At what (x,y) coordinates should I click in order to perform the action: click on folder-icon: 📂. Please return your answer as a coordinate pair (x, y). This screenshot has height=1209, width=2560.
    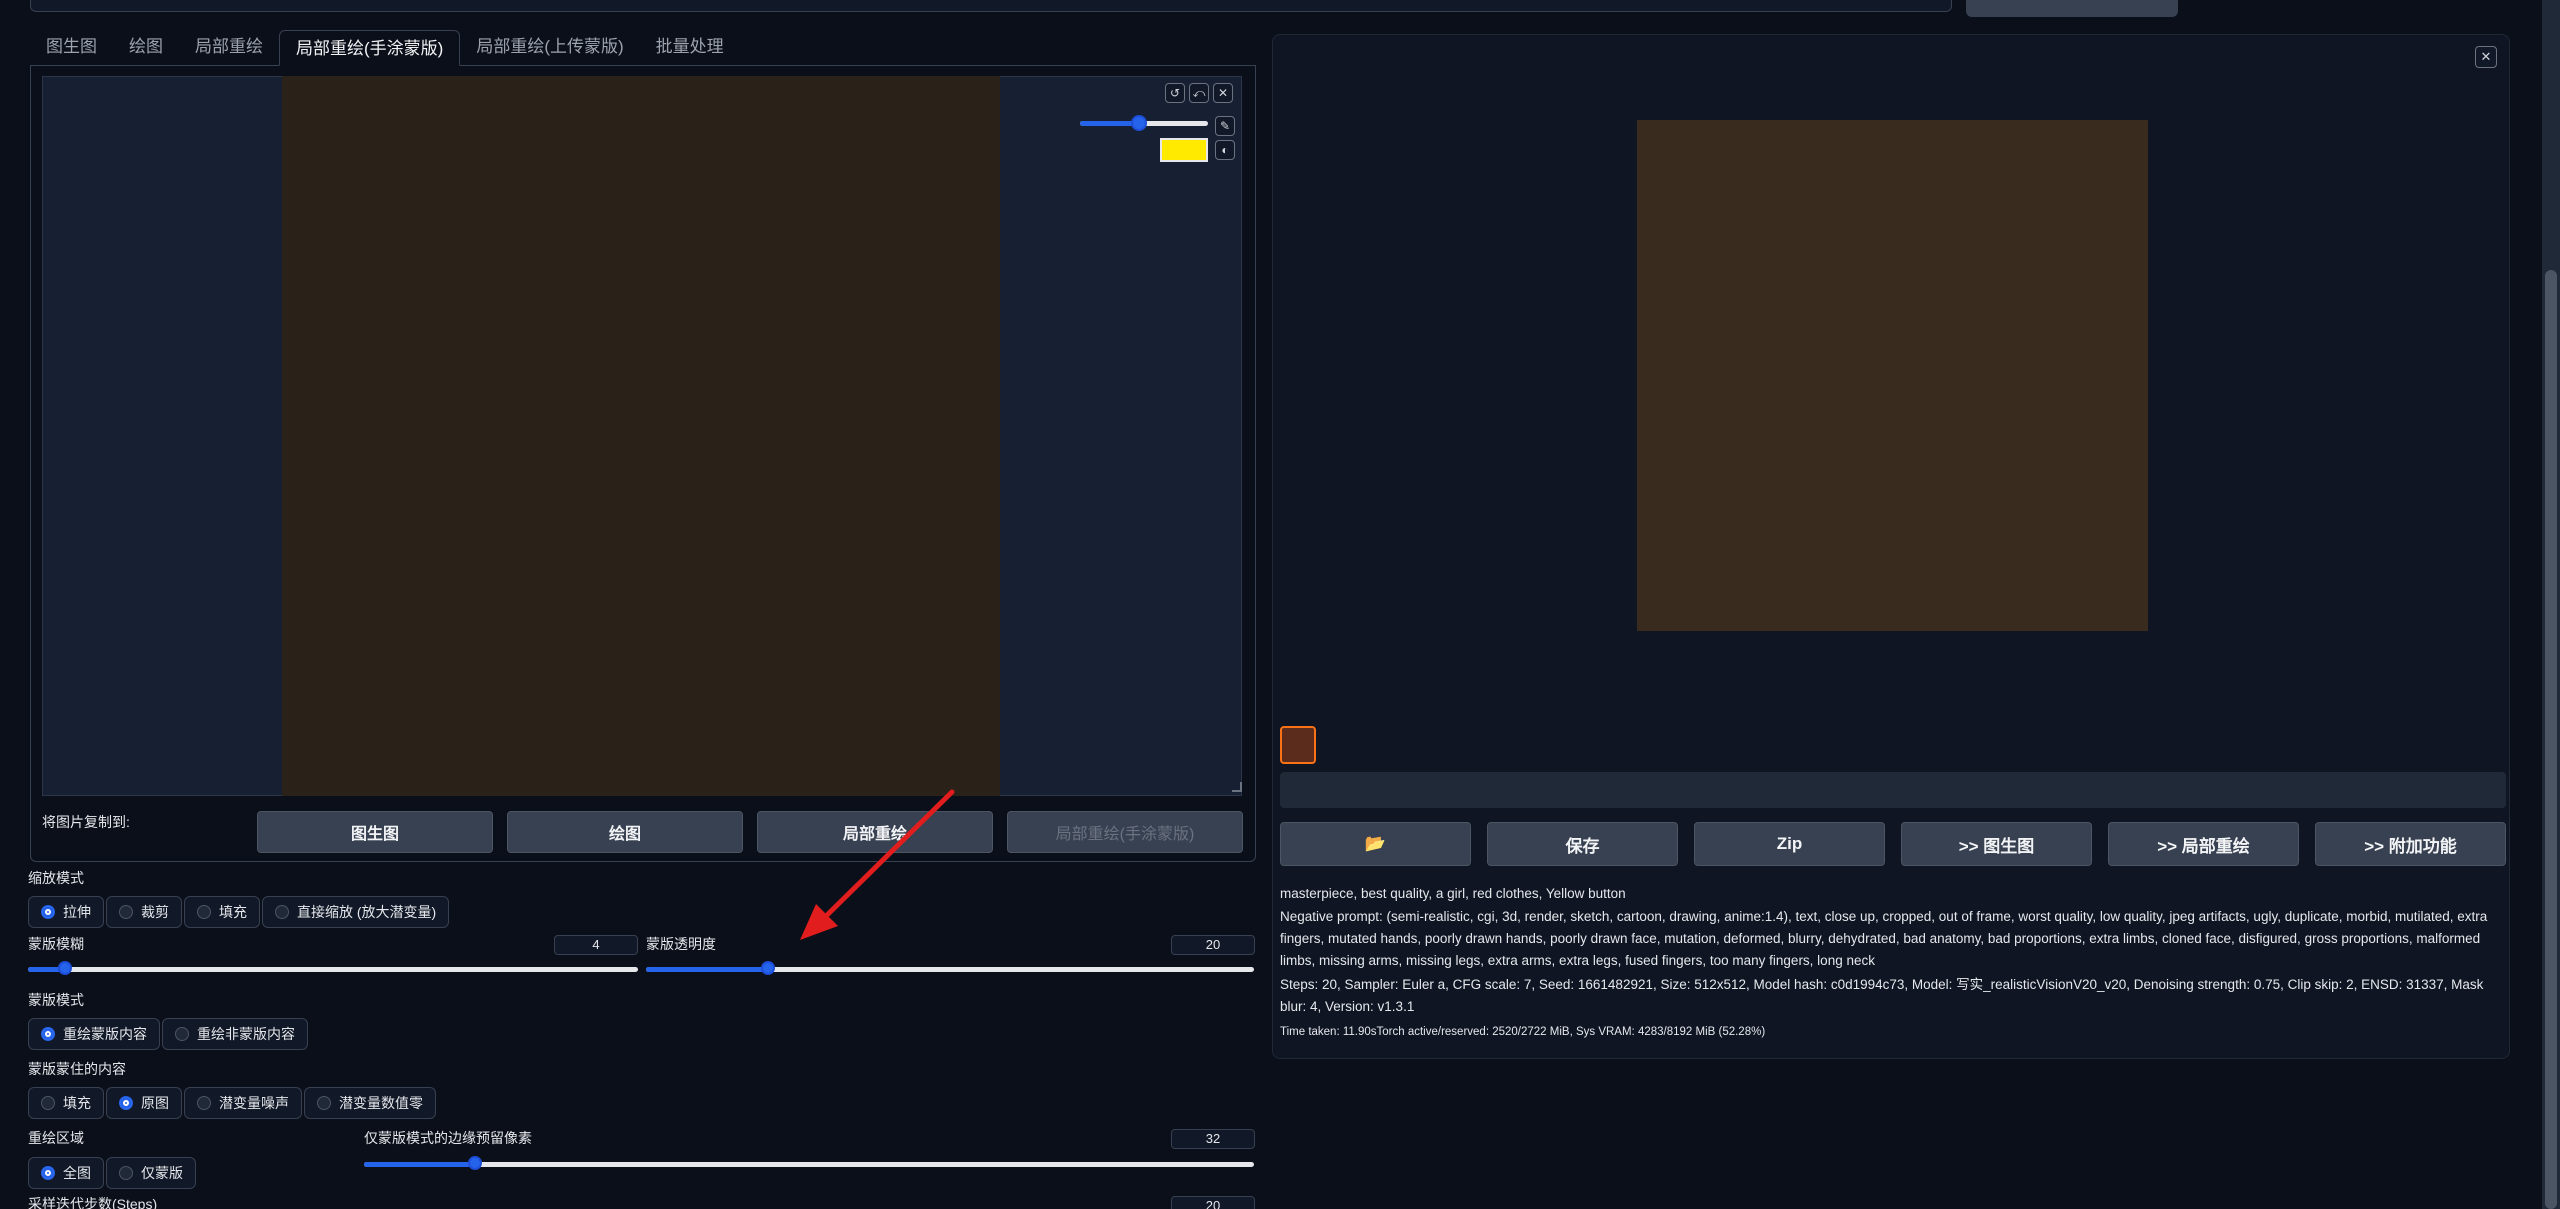
    Looking at the image, I should click on (1375, 843).